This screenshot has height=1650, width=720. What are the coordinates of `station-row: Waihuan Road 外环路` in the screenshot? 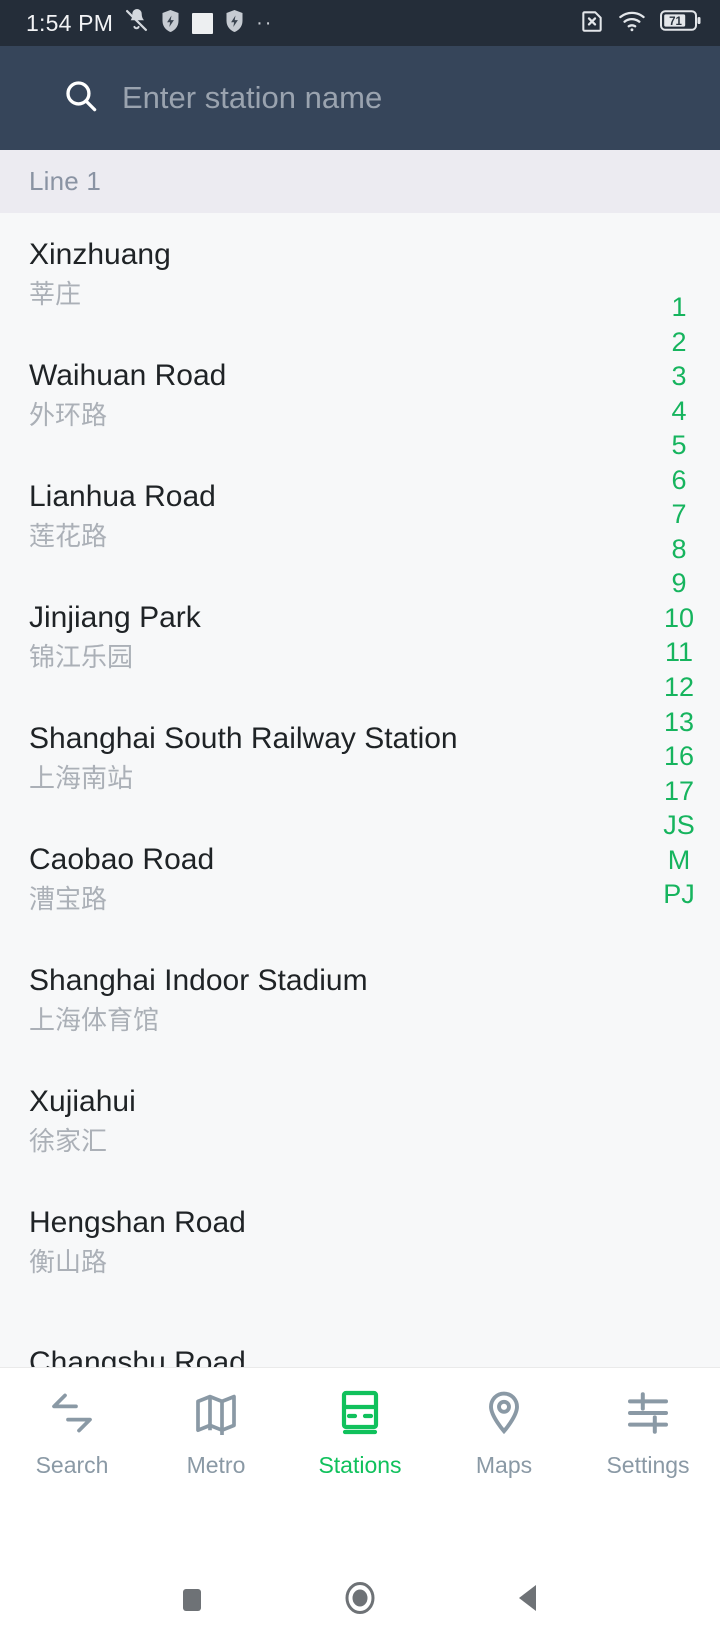 It's located at (360, 394).